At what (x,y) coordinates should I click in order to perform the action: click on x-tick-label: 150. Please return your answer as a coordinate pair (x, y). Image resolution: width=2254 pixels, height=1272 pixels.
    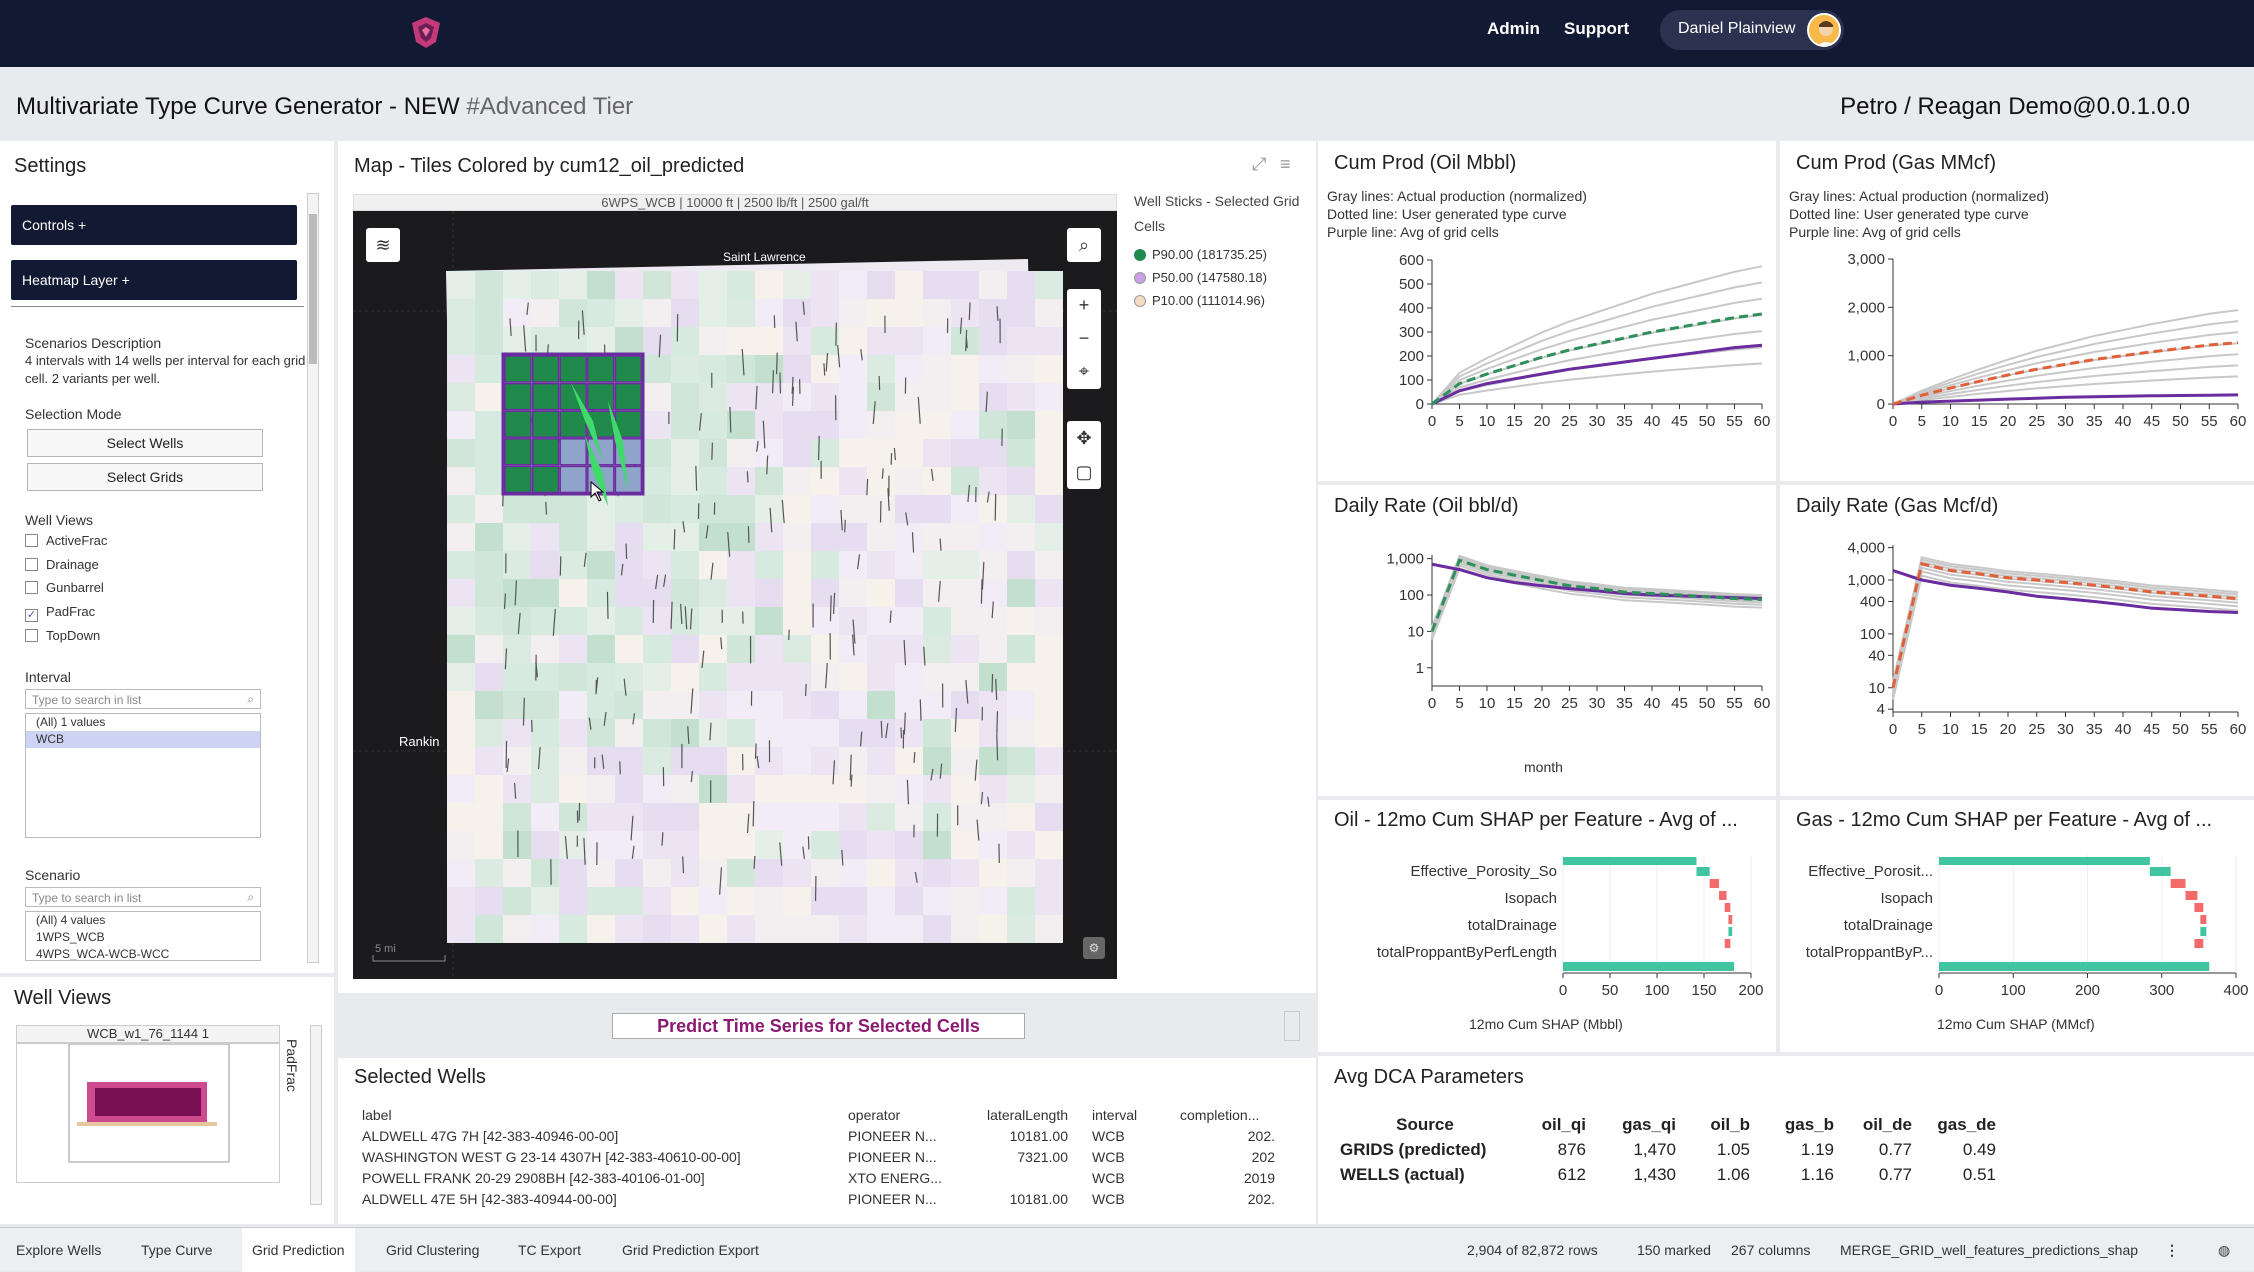
    Looking at the image, I should click on (1703, 990).